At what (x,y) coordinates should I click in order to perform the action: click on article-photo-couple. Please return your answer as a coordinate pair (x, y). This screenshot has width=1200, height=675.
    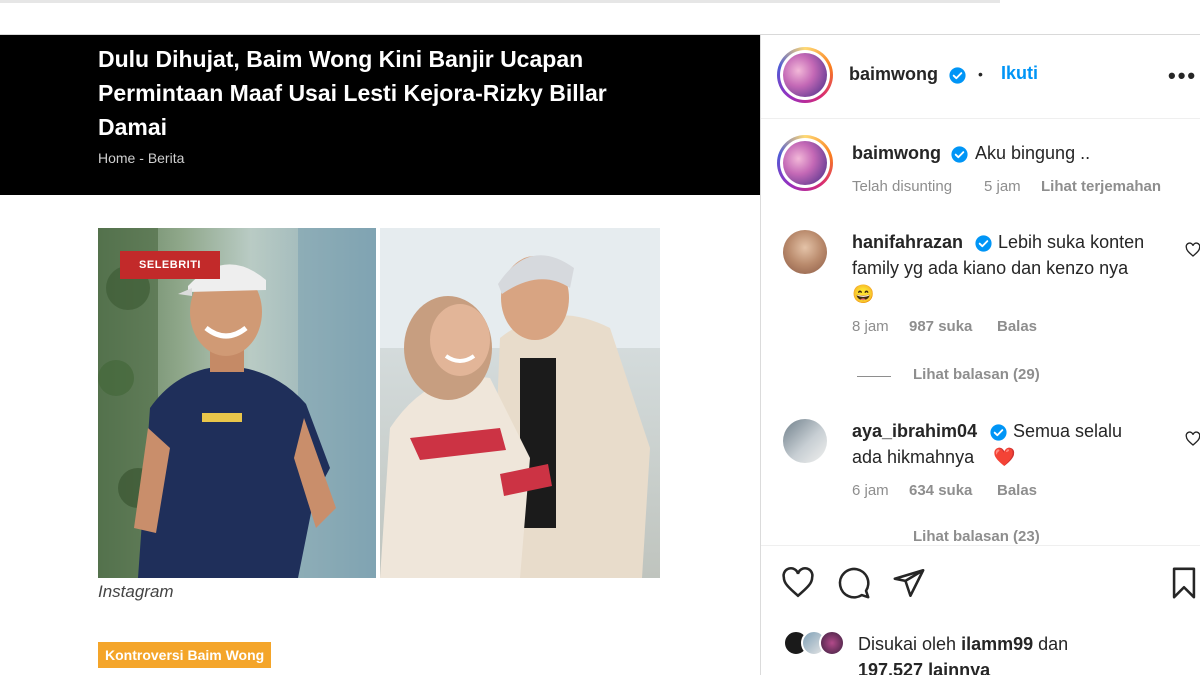
    Looking at the image, I should click on (520, 403).